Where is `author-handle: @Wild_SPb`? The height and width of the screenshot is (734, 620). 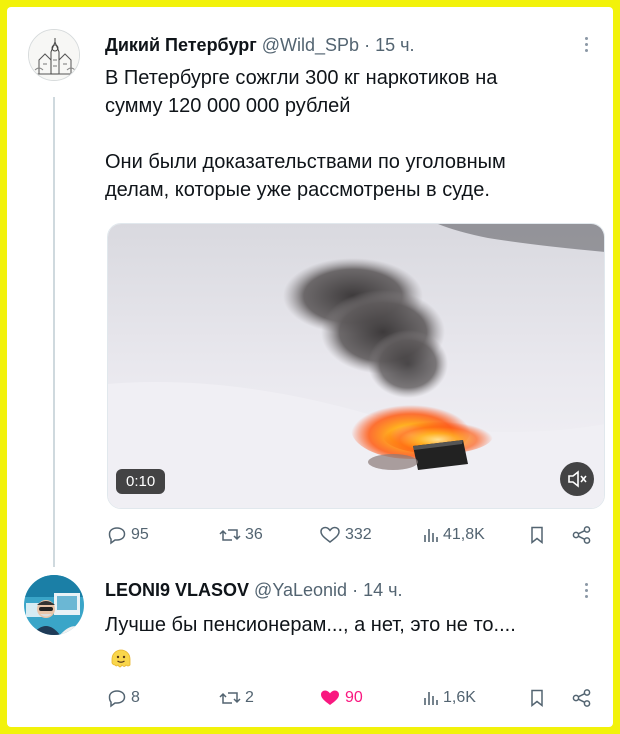 author-handle: @Wild_SPb is located at coordinates (310, 45).